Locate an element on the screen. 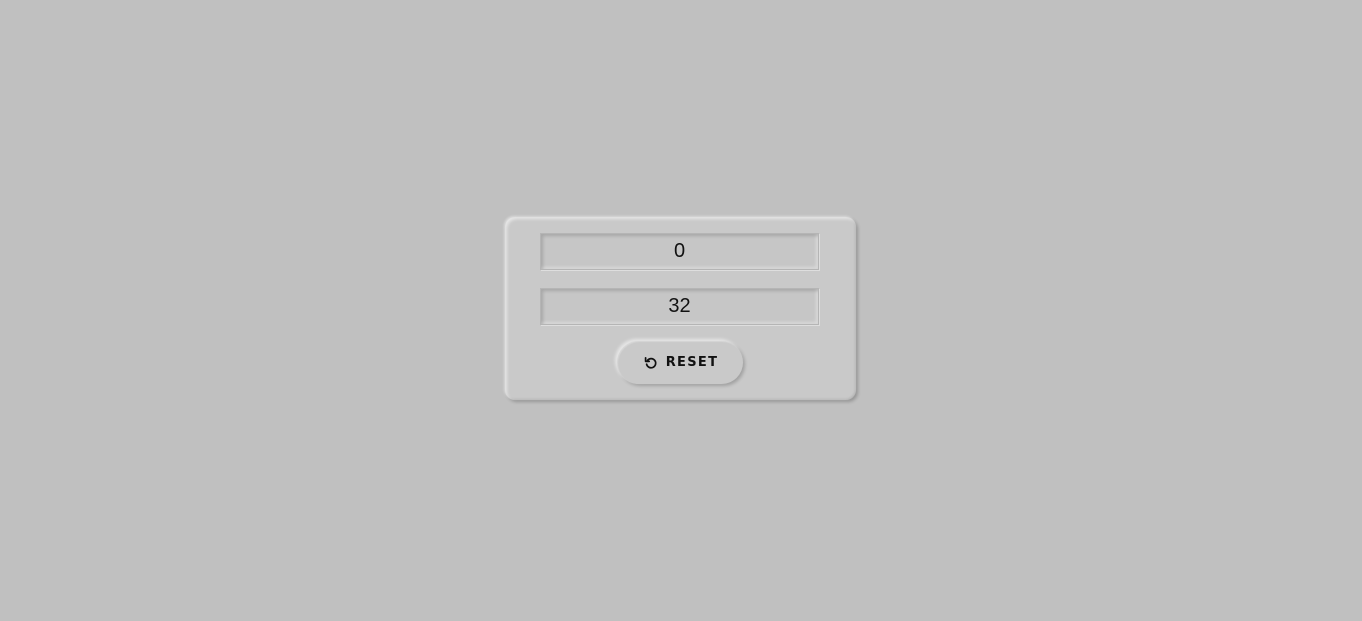 Image resolution: width=1362 pixels, height=621 pixels. converter-card: RESET is located at coordinates (680, 308).